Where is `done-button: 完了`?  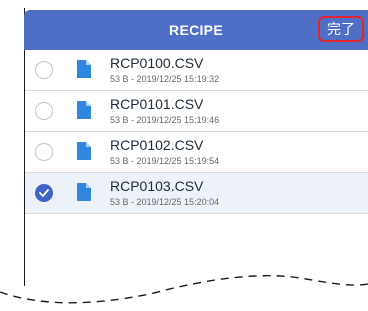 done-button: 完了 is located at coordinates (341, 29).